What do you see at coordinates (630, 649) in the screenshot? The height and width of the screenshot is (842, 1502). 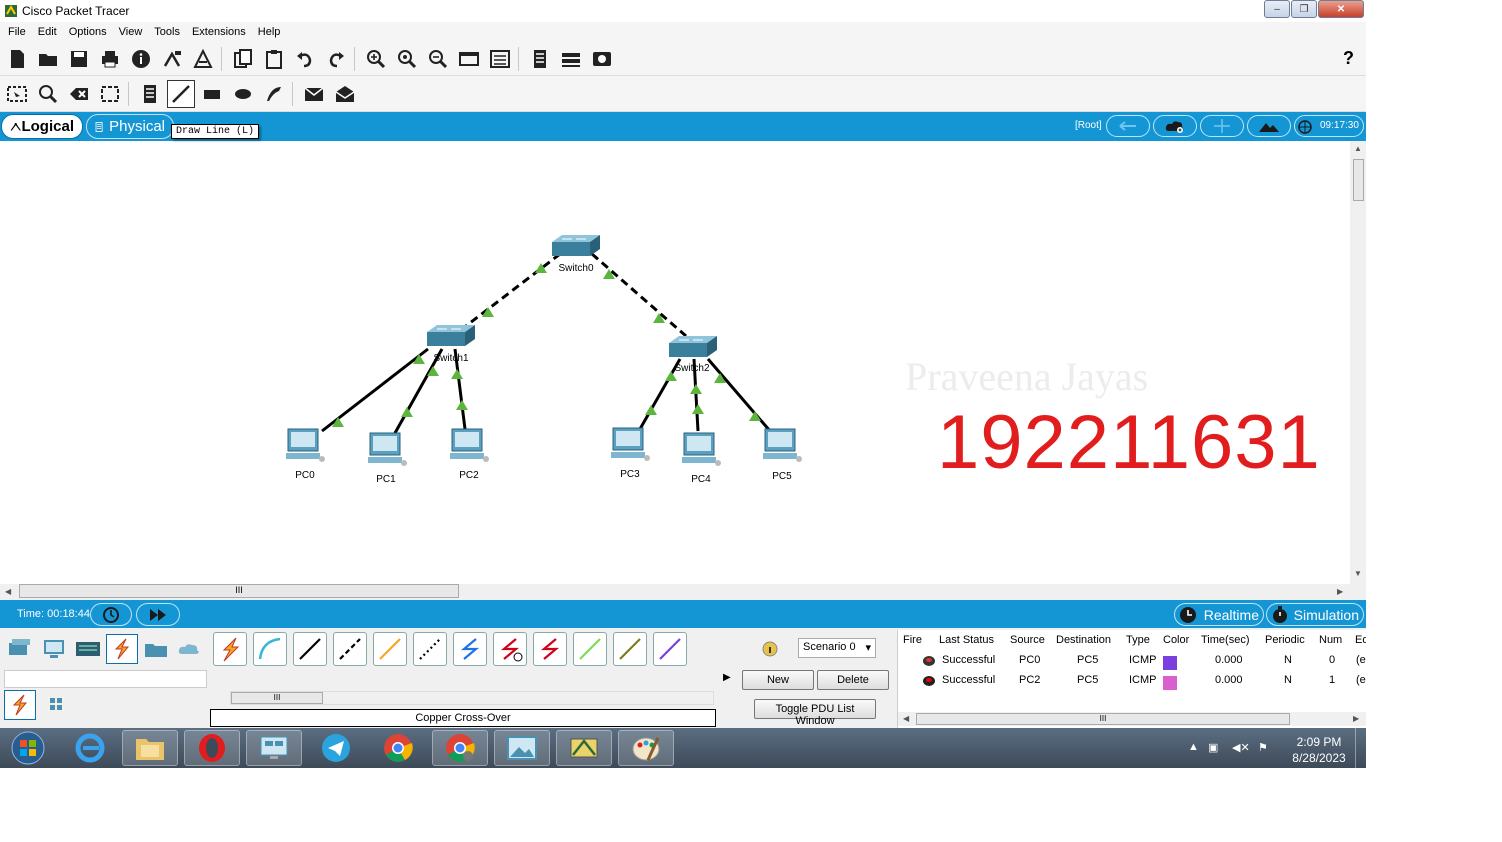 I see `iot-custom-cable-icon` at bounding box center [630, 649].